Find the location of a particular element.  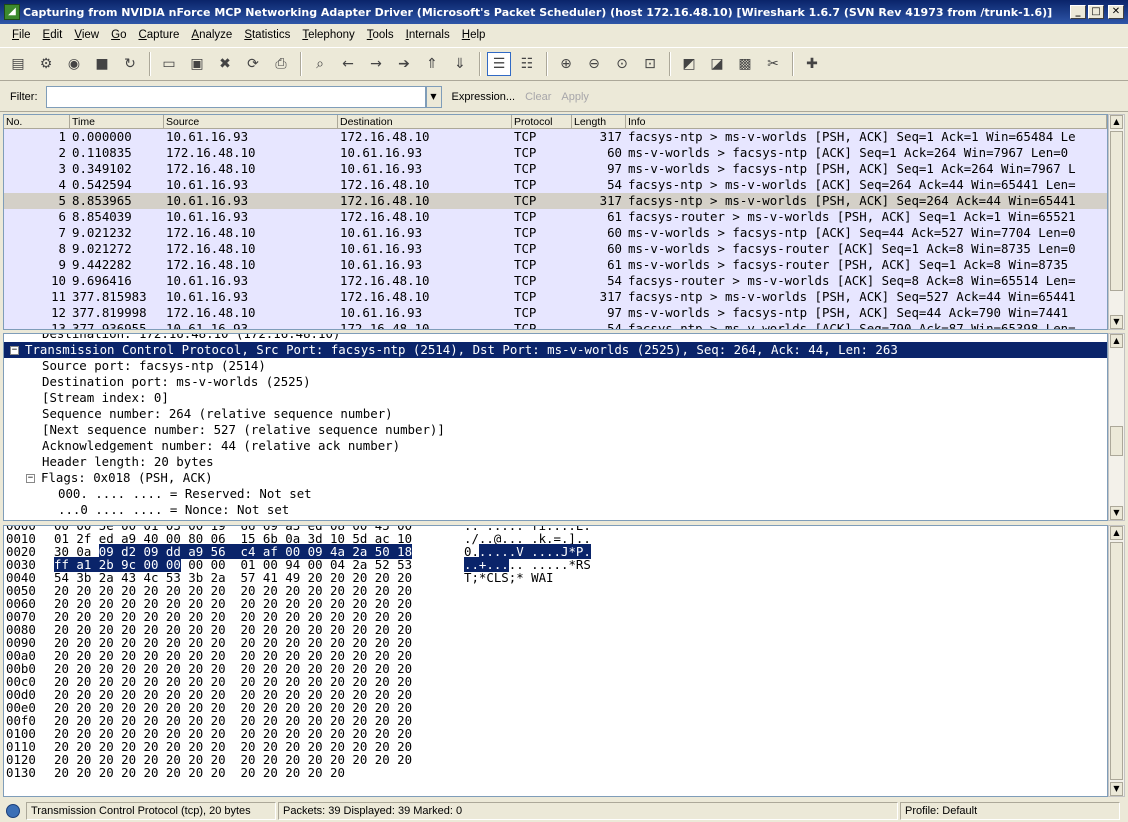

colorize-icon: ☰ is located at coordinates (499, 64).